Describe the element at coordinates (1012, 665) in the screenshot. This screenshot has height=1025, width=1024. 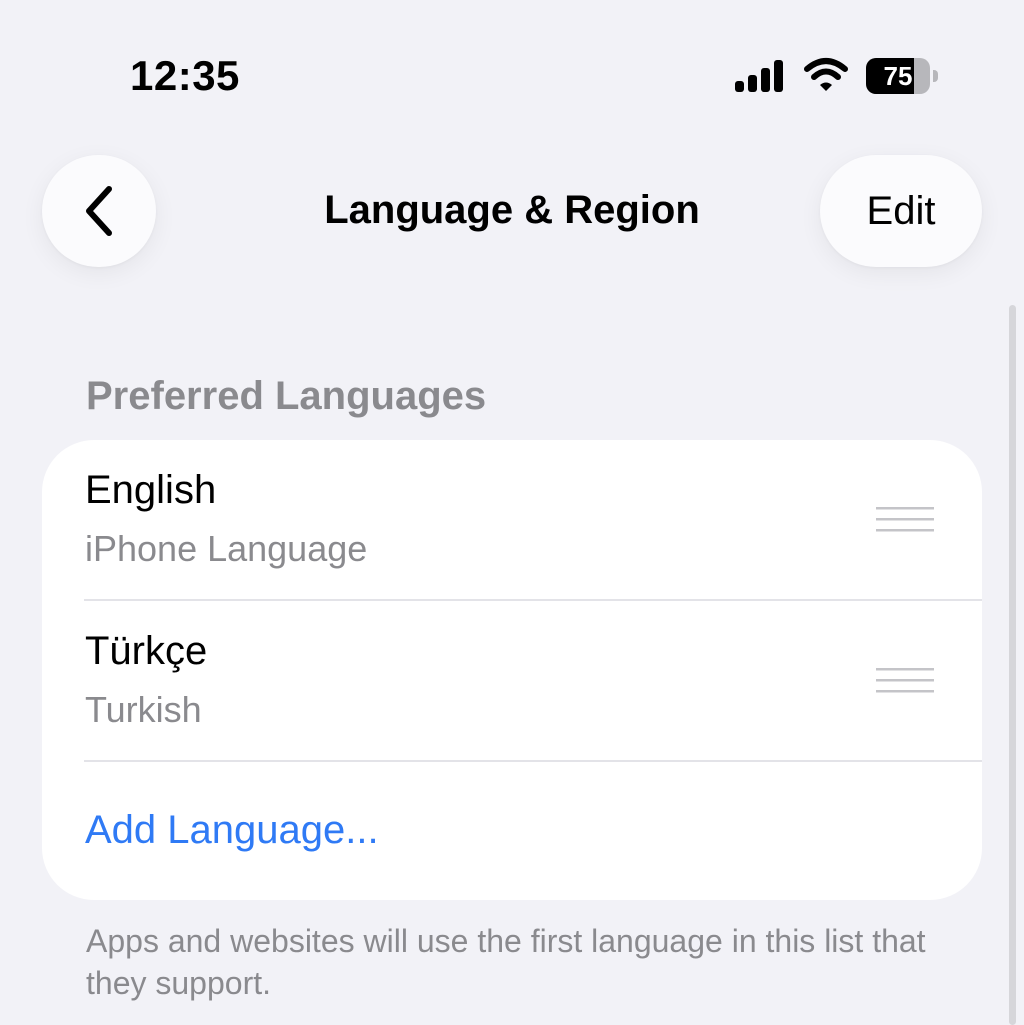
I see `scroll-indicator` at that location.